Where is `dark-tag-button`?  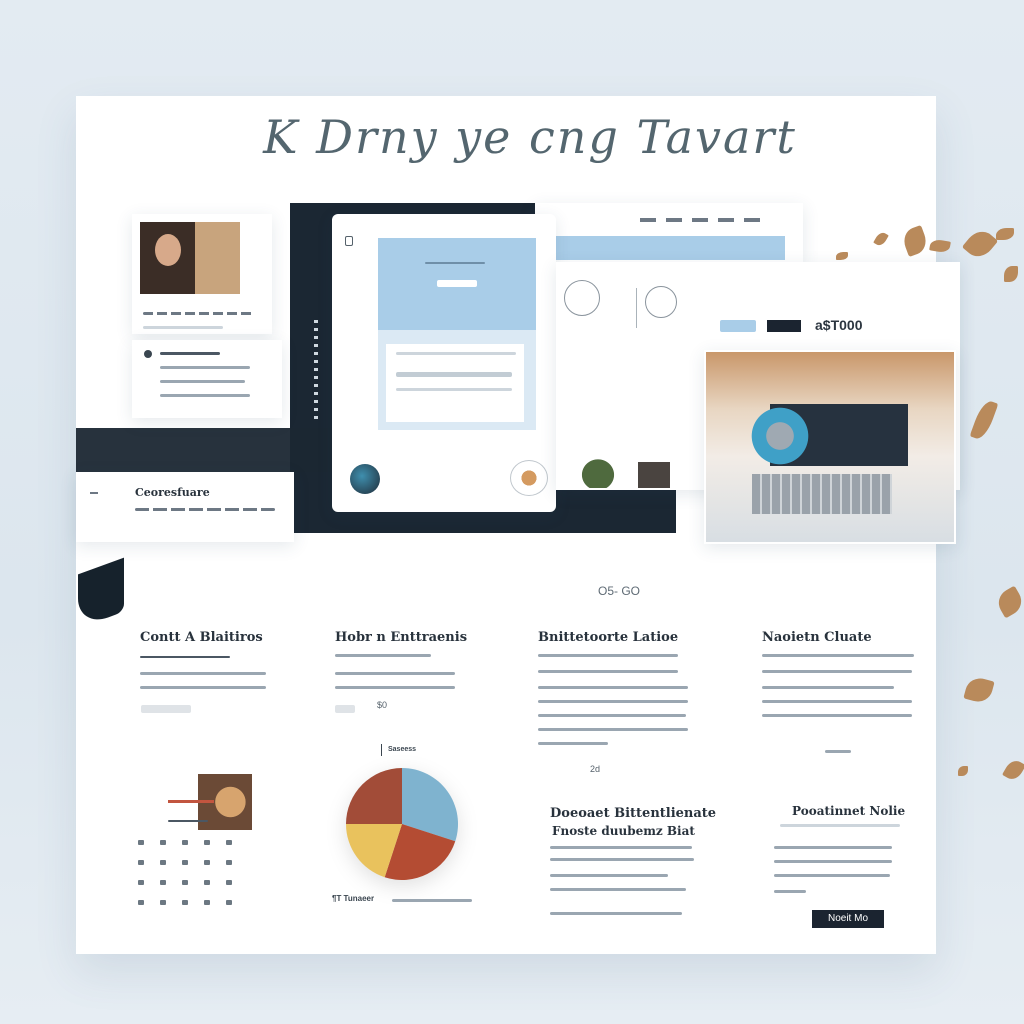
dark-tag-button is located at coordinates (784, 326).